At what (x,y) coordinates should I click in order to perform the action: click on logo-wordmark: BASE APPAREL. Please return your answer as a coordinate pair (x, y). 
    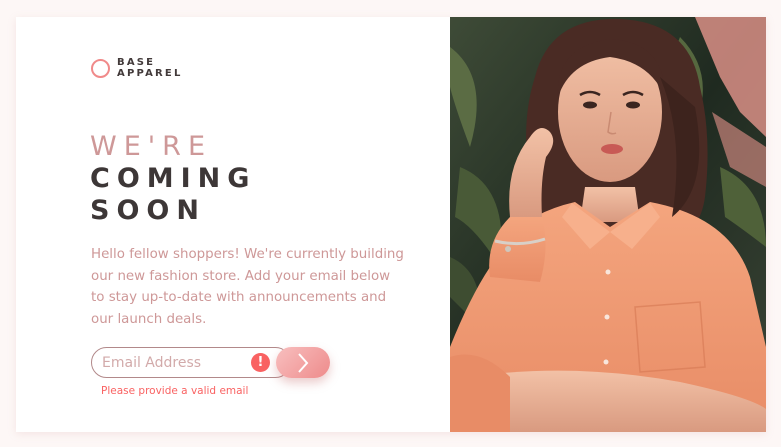
    Looking at the image, I should click on (150, 68).